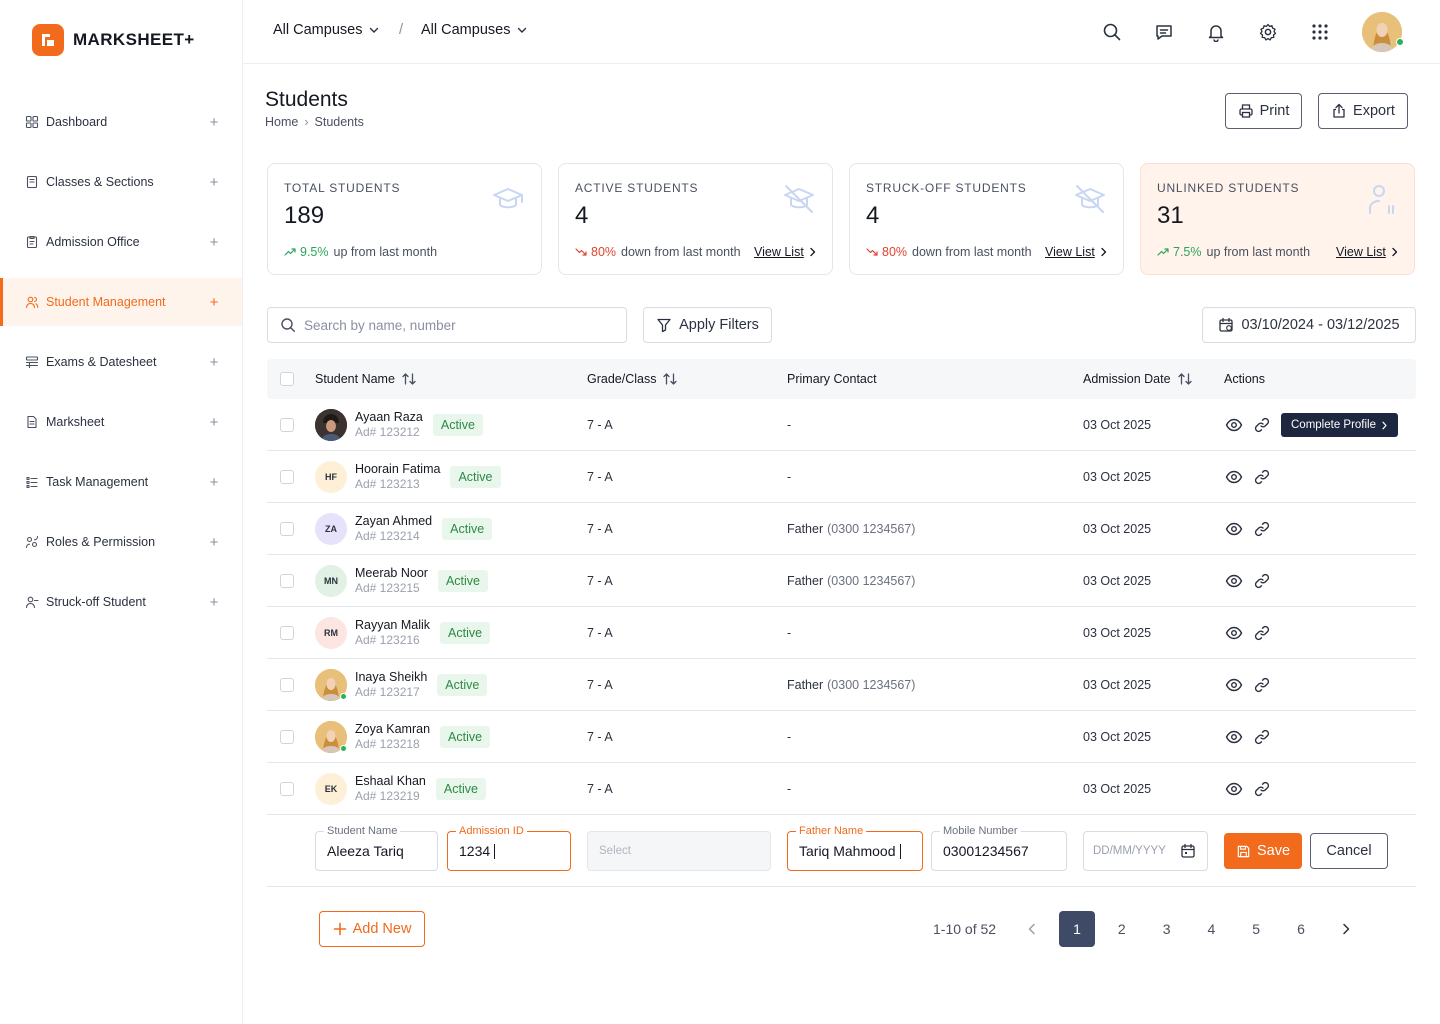 The width and height of the screenshot is (1440, 1024). I want to click on sidebar-item-struck-off-student: Struck-off Student +, so click(121, 602).